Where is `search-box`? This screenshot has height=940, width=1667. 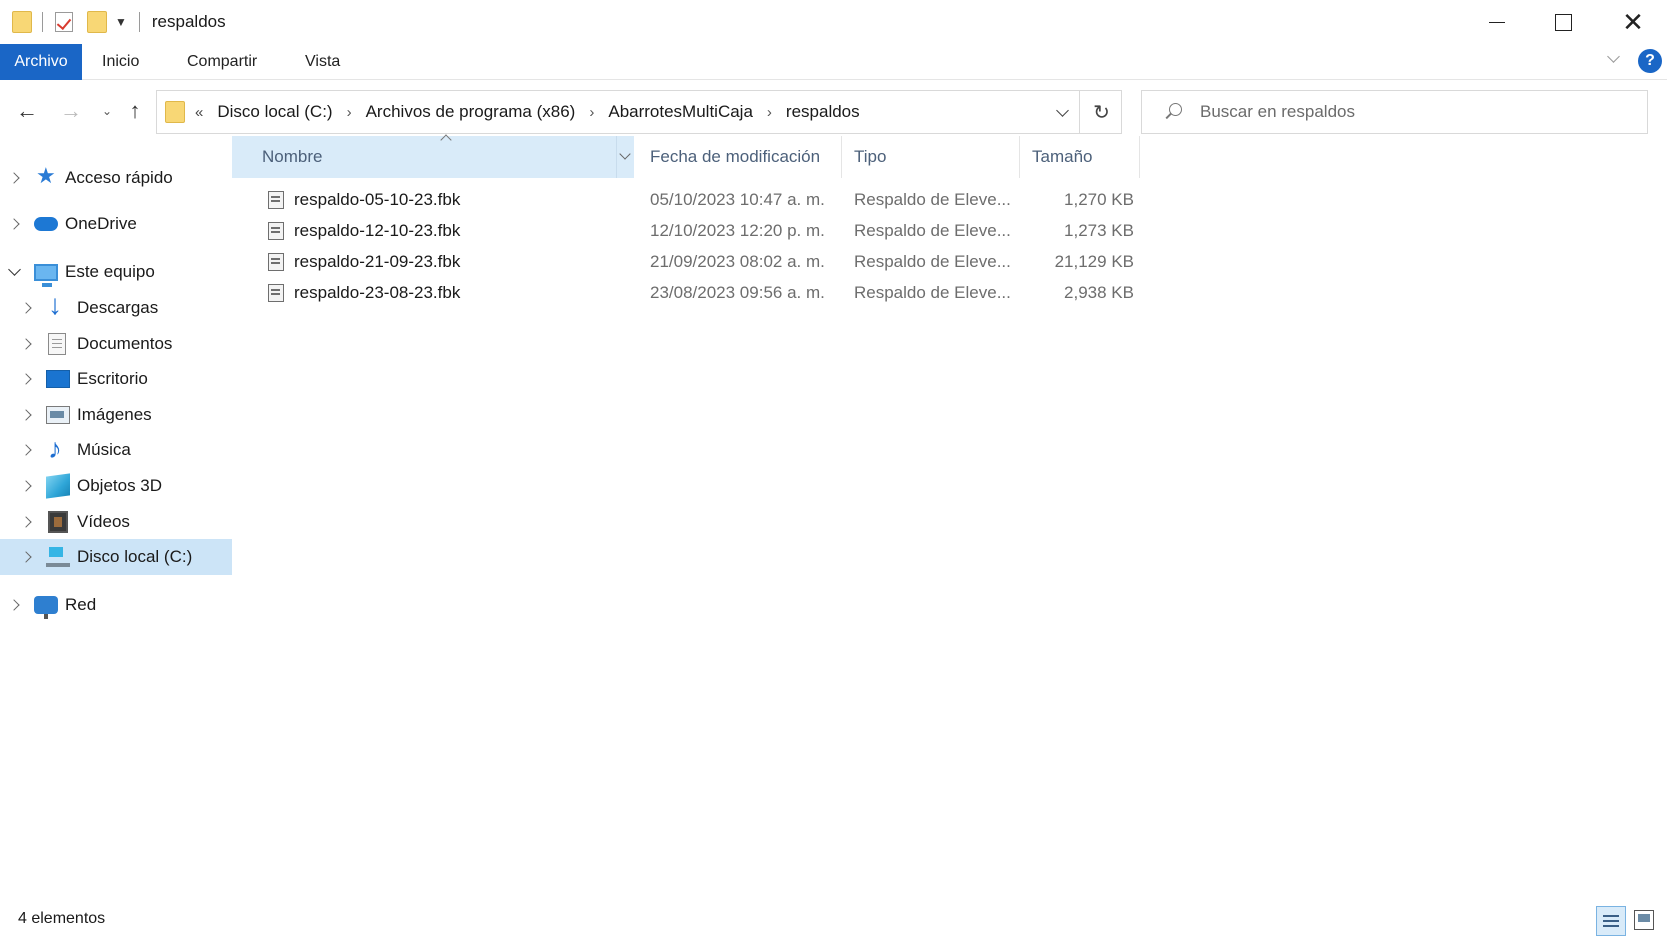 search-box is located at coordinates (1394, 112).